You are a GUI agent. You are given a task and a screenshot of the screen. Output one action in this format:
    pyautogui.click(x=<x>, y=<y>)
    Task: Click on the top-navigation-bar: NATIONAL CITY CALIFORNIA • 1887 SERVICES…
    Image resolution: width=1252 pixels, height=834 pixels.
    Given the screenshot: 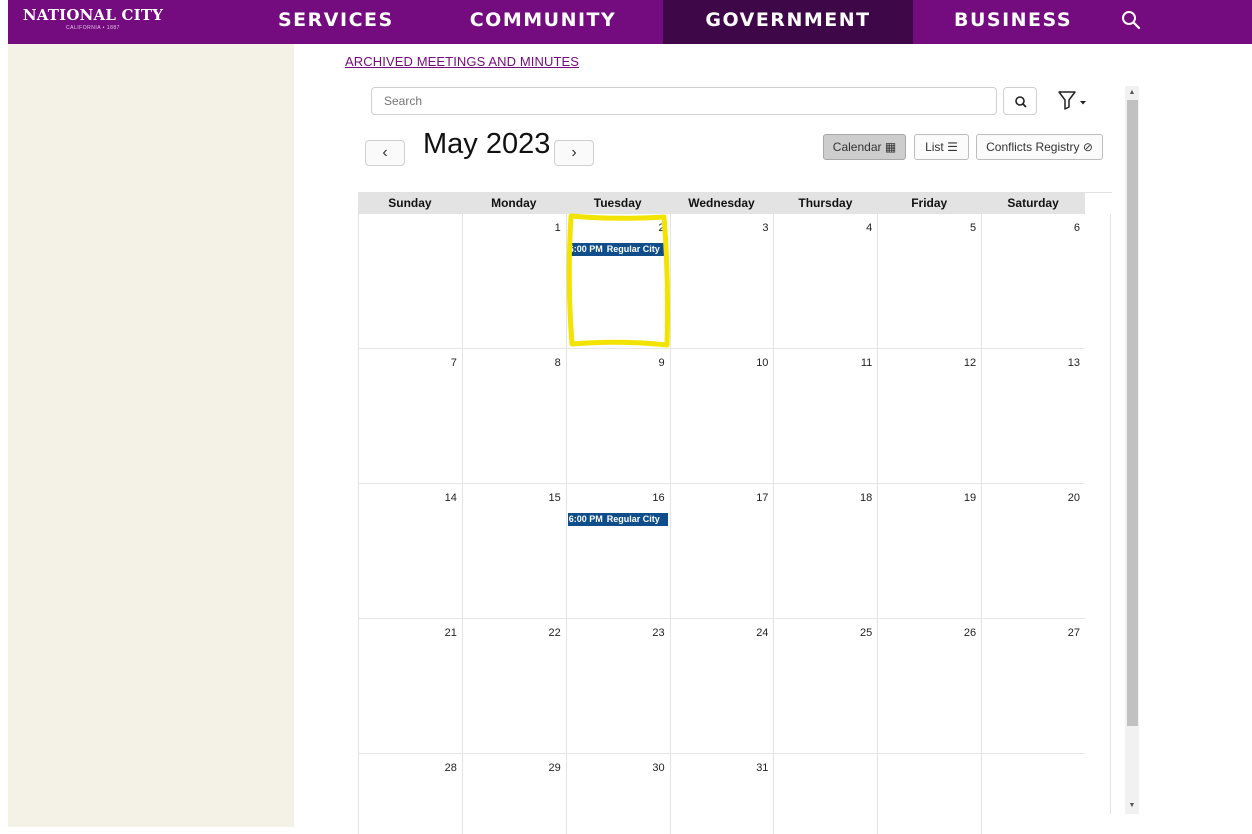 What is the action you would take?
    pyautogui.click(x=630, y=22)
    